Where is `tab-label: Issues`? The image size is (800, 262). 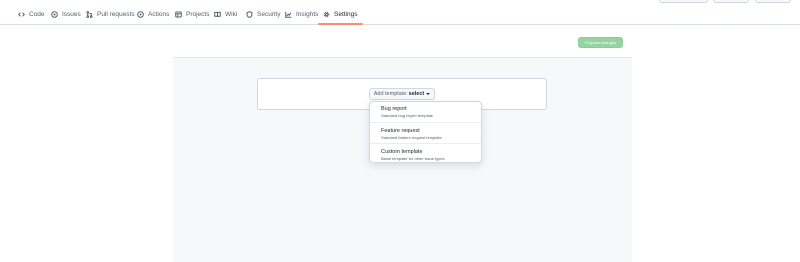 tab-label: Issues is located at coordinates (71, 14).